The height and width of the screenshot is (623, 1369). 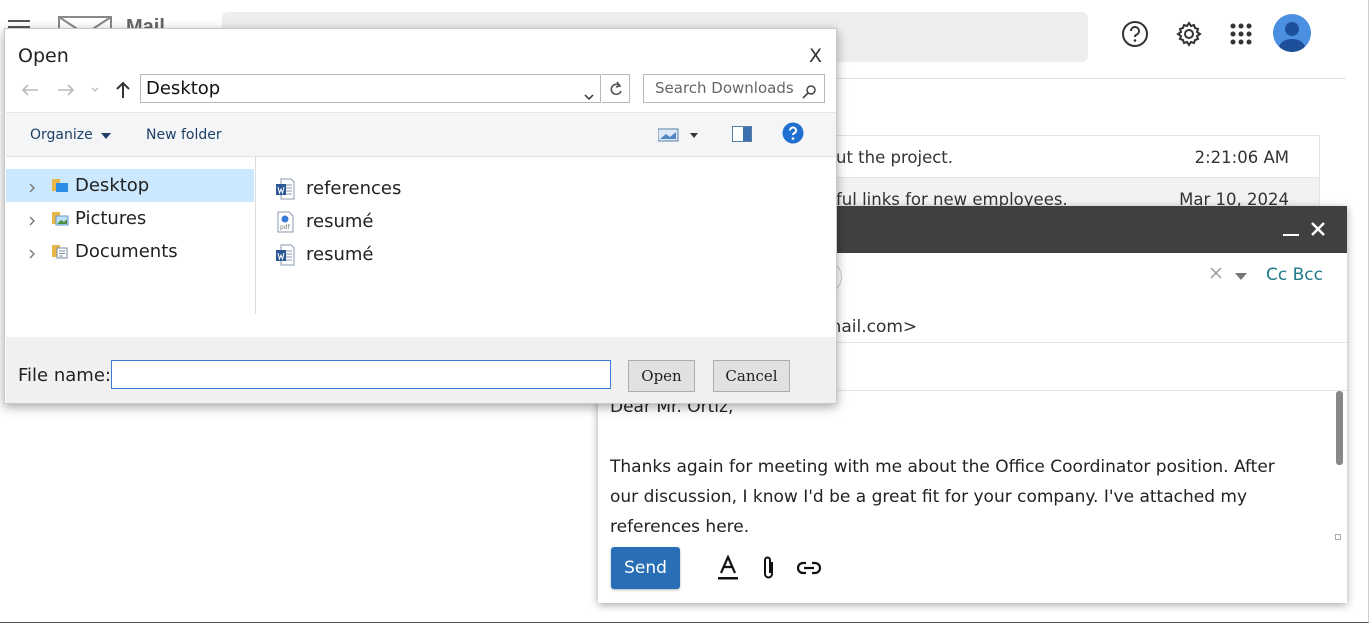 What do you see at coordinates (361, 374) in the screenshot?
I see `file-name-input` at bounding box center [361, 374].